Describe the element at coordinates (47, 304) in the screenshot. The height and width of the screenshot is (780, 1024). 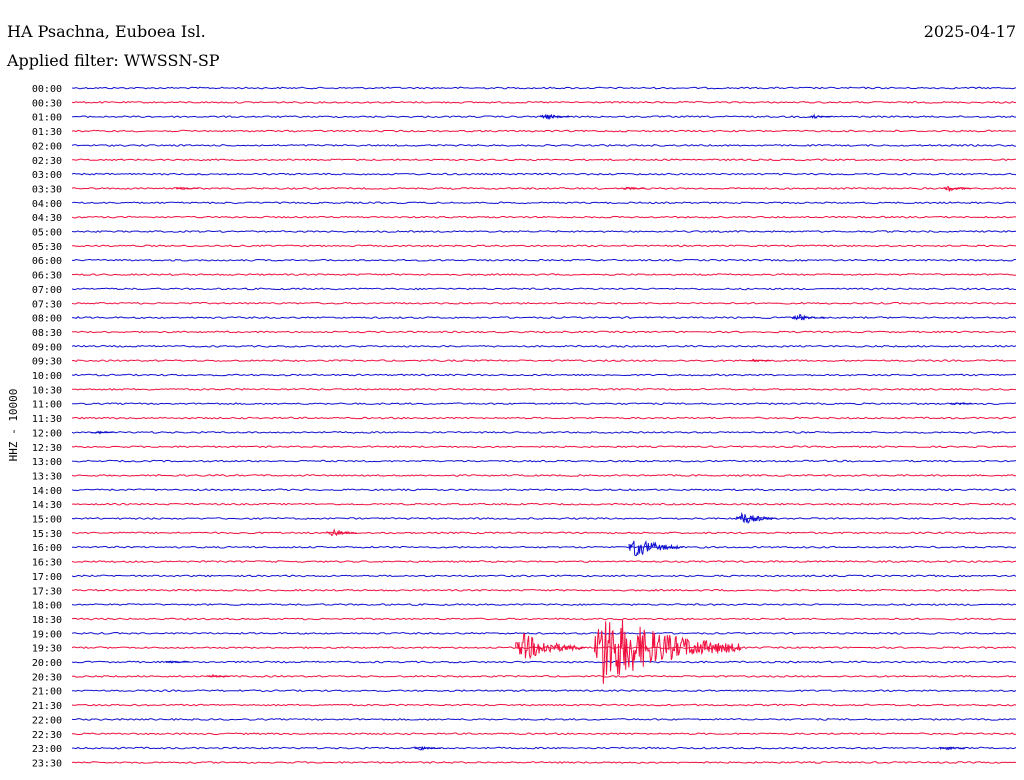
I see `row-time-label: 07:30` at that location.